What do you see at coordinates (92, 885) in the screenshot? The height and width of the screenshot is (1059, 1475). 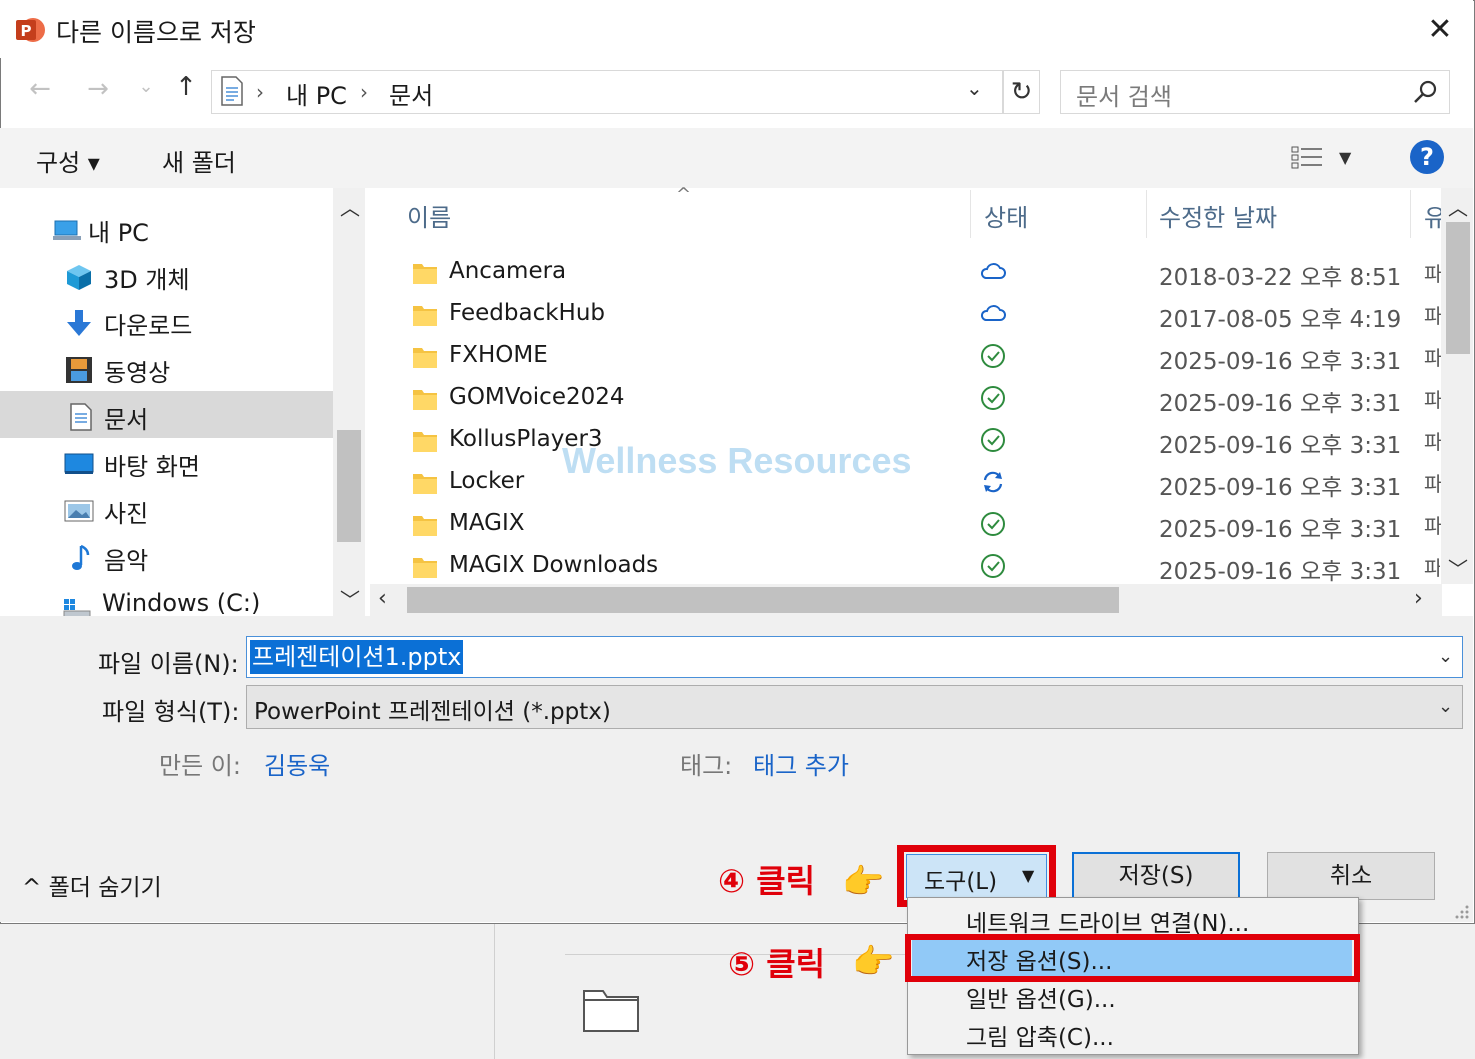 I see `hide-folders-button: ^ 폴더 숨기기` at bounding box center [92, 885].